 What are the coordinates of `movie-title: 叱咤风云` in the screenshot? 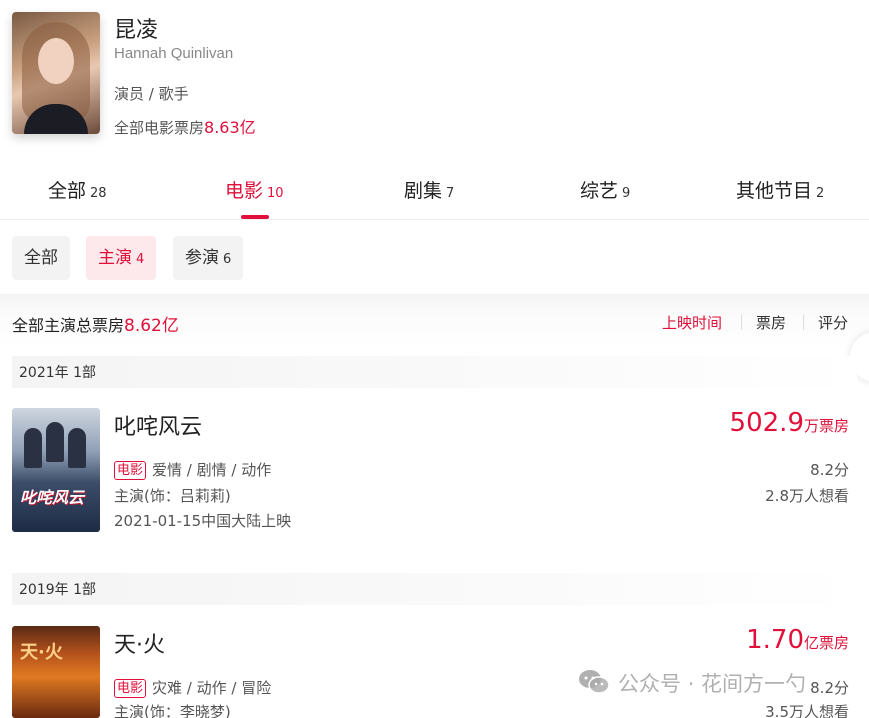 It's located at (158, 425).